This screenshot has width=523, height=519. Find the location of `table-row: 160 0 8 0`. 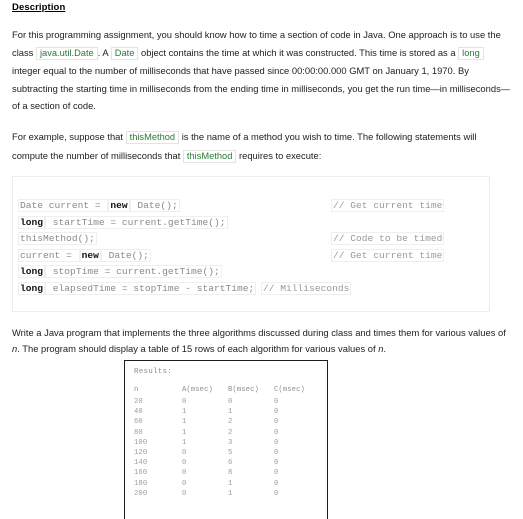

table-row: 160 0 8 0 is located at coordinates (224, 474).